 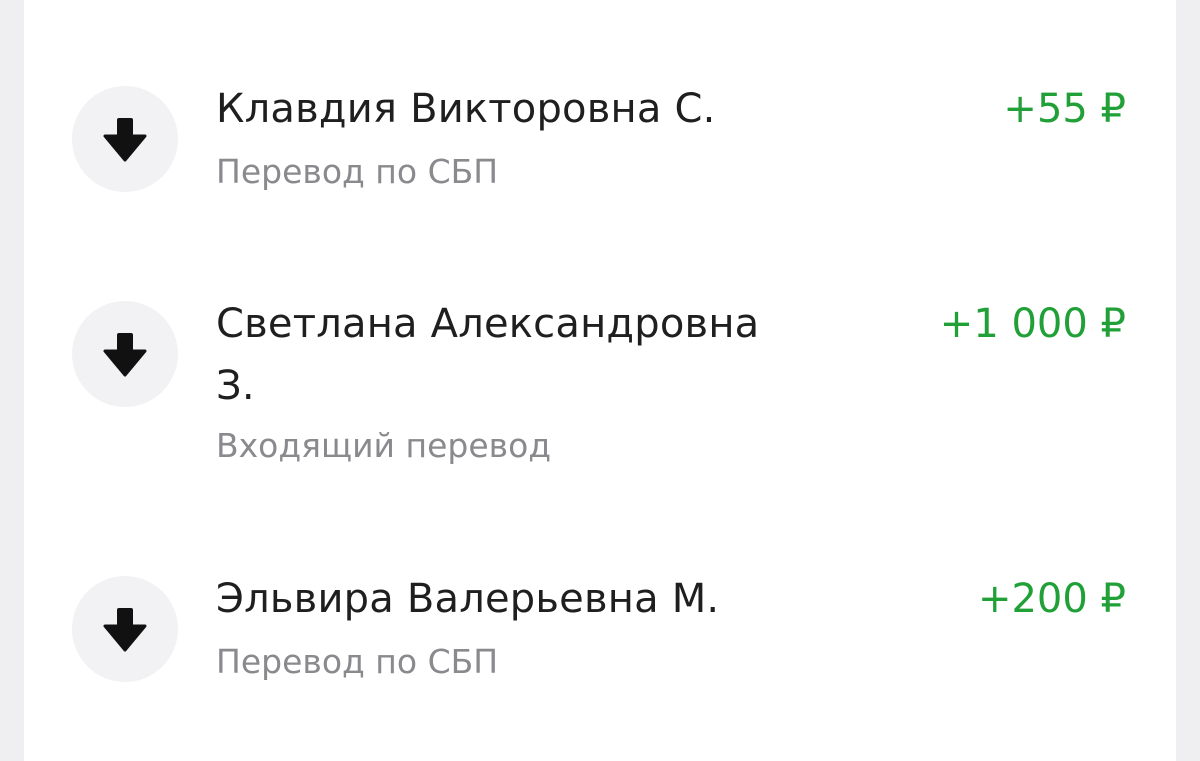 What do you see at coordinates (384, 445) in the screenshot?
I see `transaction-type: Входящий перевод` at bounding box center [384, 445].